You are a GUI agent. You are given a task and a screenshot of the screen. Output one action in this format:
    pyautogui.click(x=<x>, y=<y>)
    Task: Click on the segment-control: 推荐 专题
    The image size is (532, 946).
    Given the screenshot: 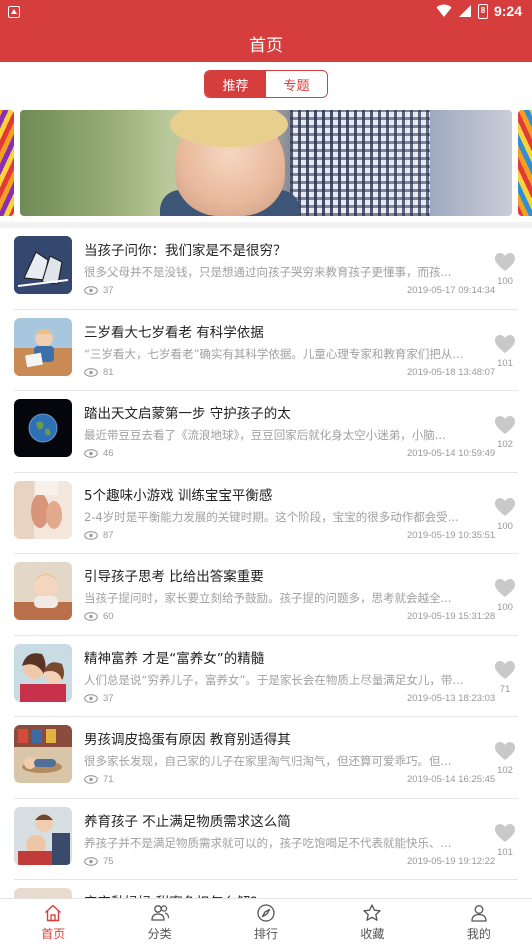 What is the action you would take?
    pyautogui.click(x=266, y=84)
    